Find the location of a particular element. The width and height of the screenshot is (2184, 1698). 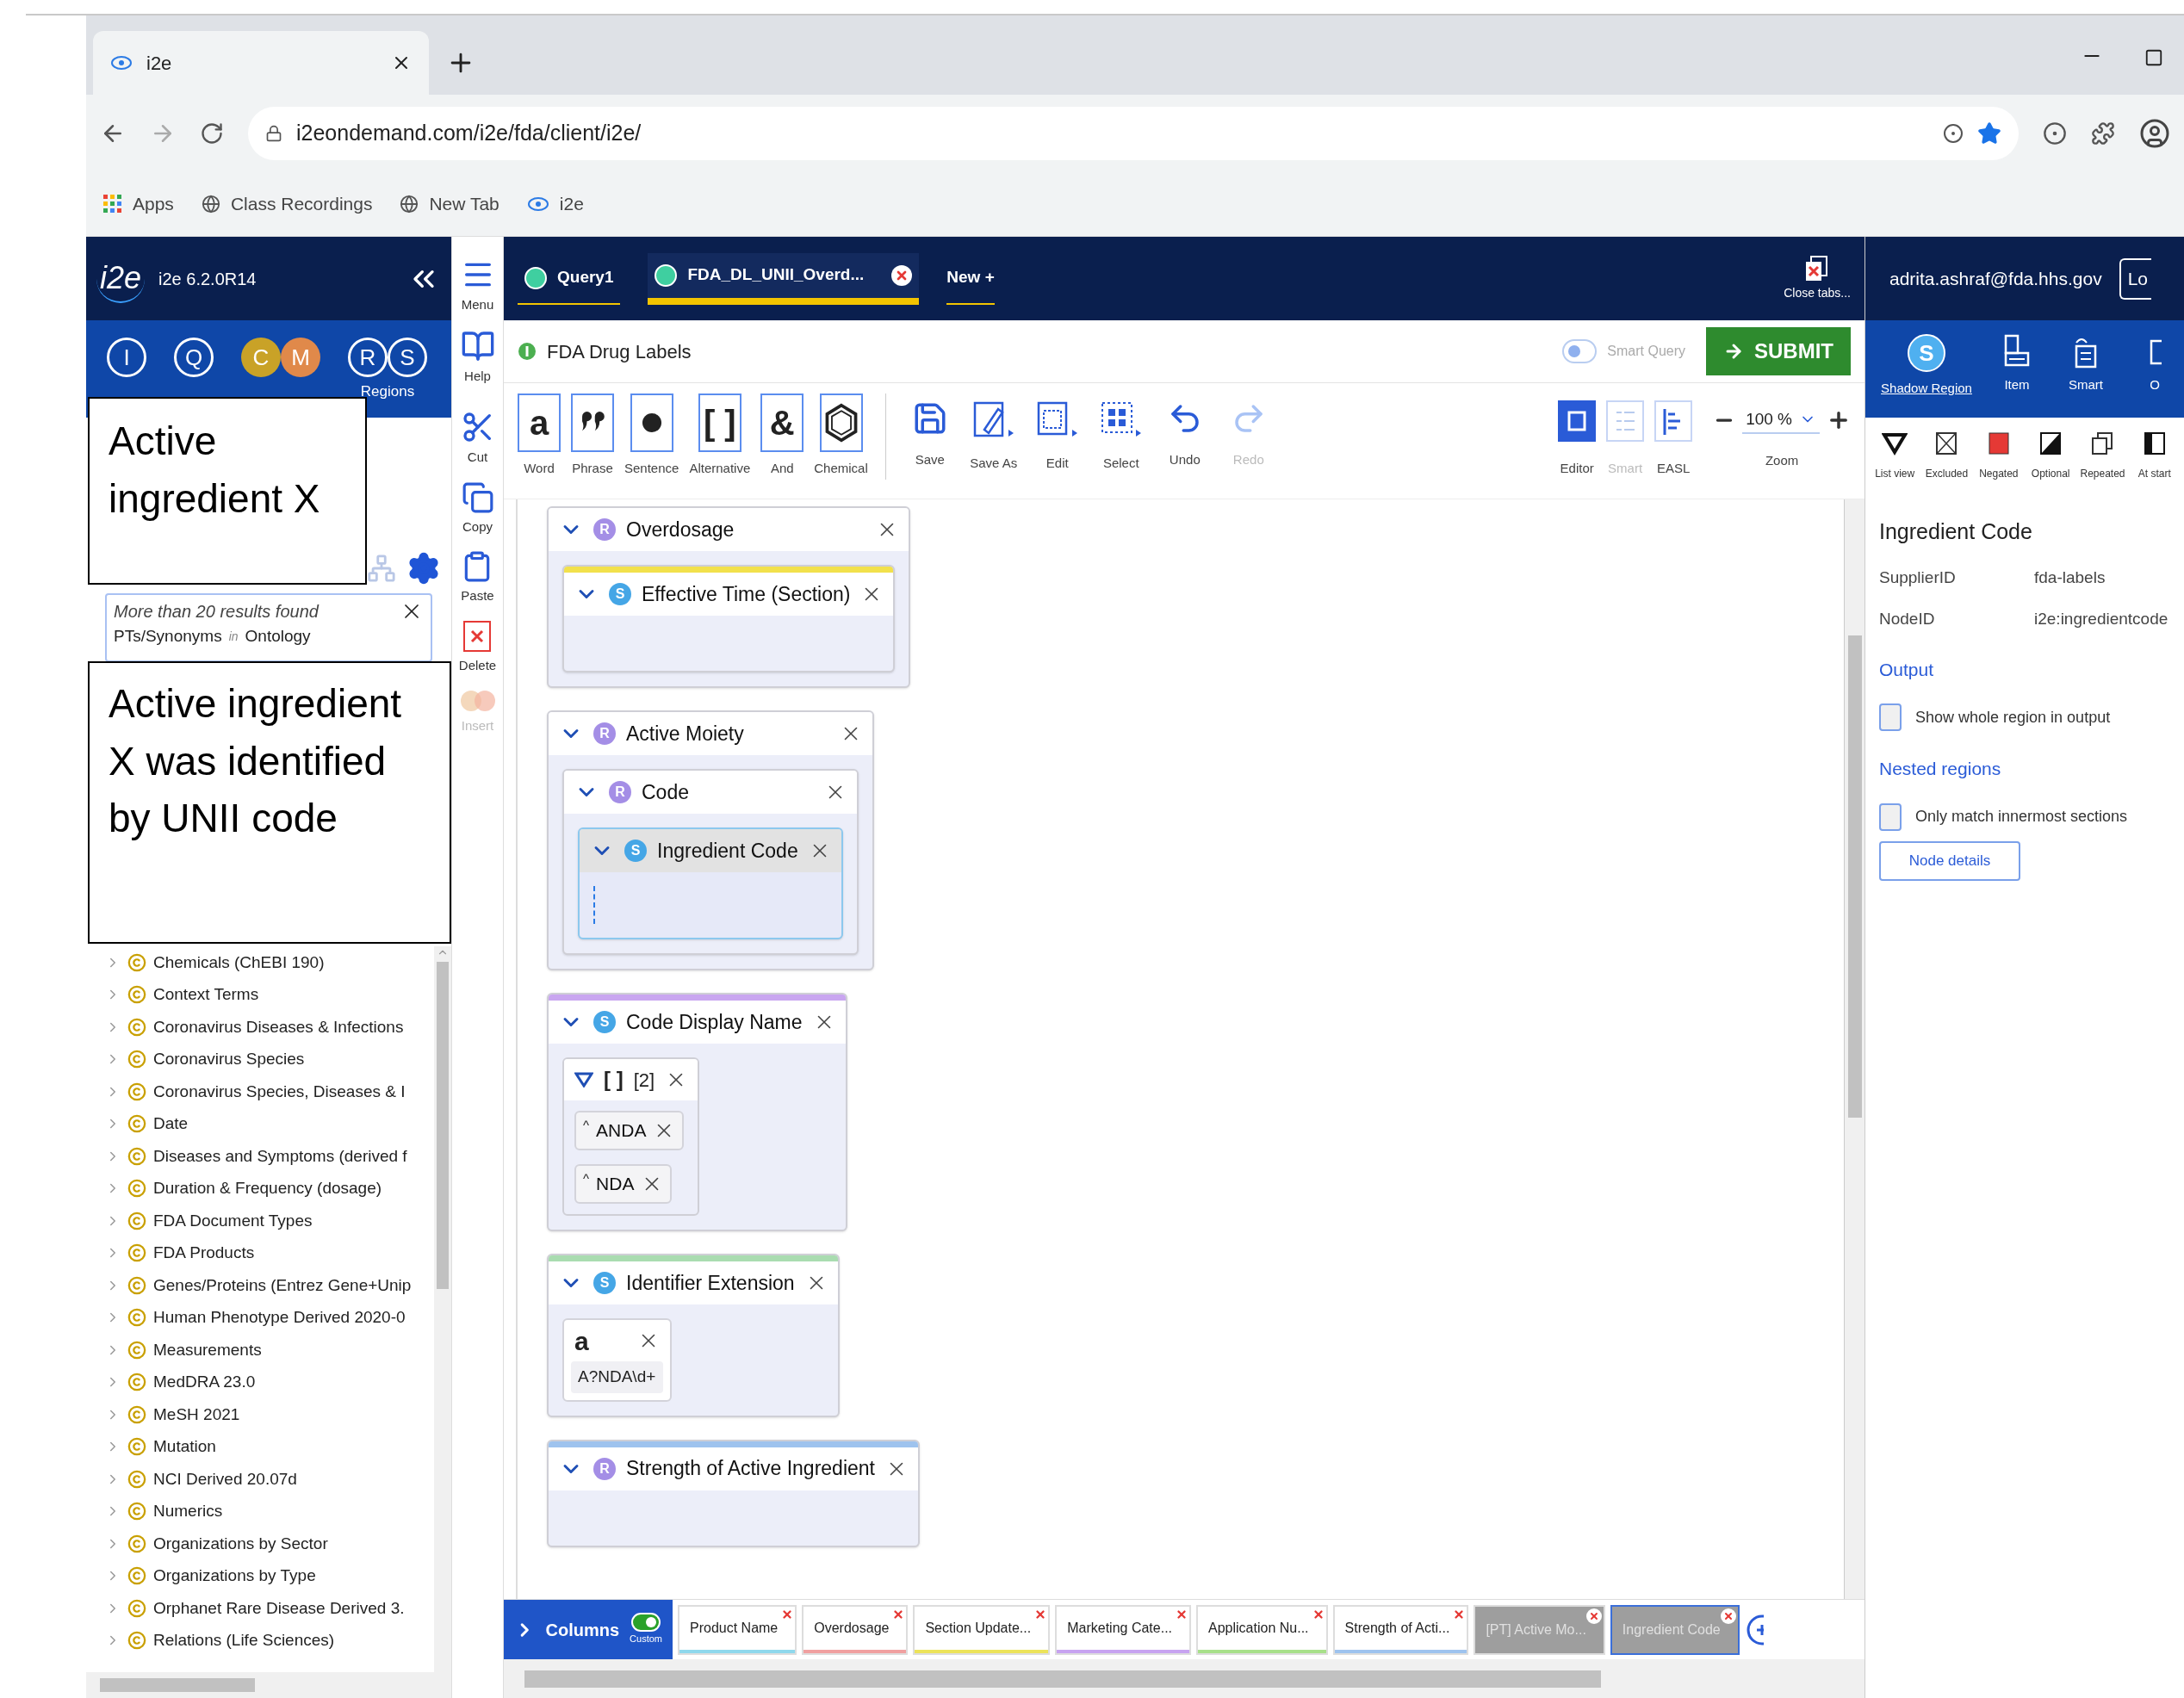

ontology-item: Relations (Life Sciences) is located at coordinates (269, 1640).